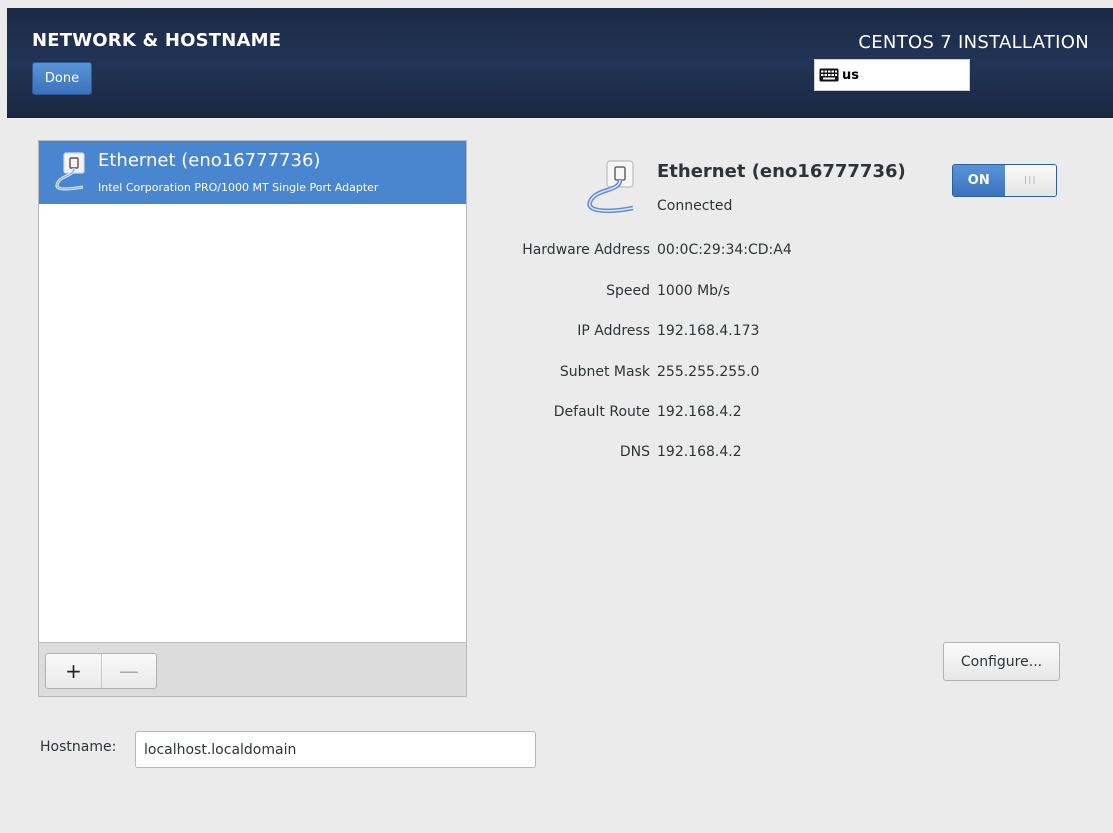 The height and width of the screenshot is (833, 1113). I want to click on remove-device-button: —, so click(128, 671).